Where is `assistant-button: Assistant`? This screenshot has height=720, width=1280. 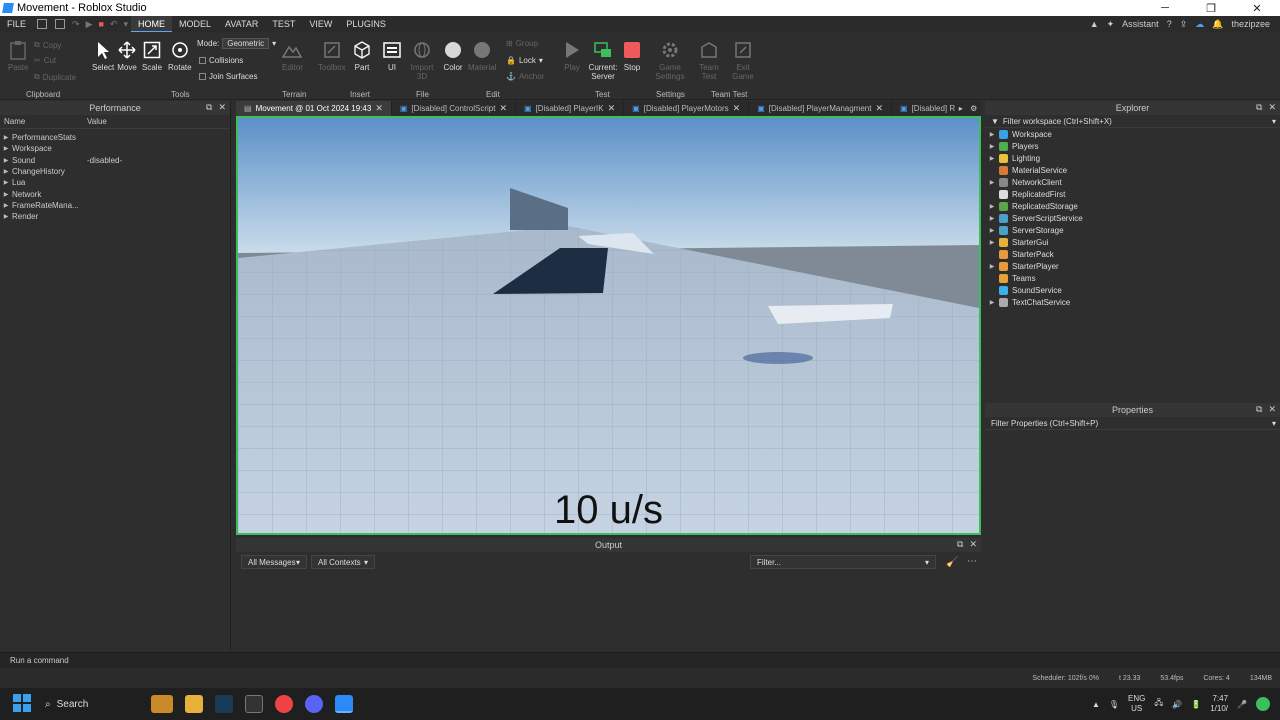 assistant-button: Assistant is located at coordinates (1140, 24).